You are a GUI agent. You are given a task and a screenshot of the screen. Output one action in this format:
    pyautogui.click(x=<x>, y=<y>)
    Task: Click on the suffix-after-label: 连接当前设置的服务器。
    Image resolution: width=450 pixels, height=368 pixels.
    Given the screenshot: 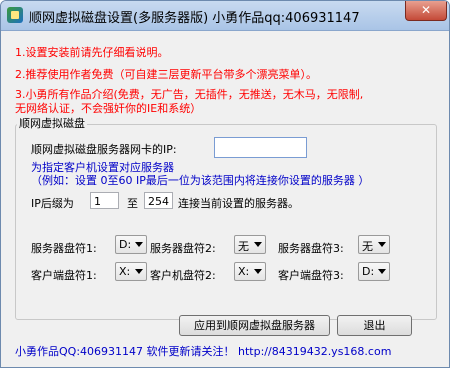 What is the action you would take?
    pyautogui.click(x=238, y=203)
    